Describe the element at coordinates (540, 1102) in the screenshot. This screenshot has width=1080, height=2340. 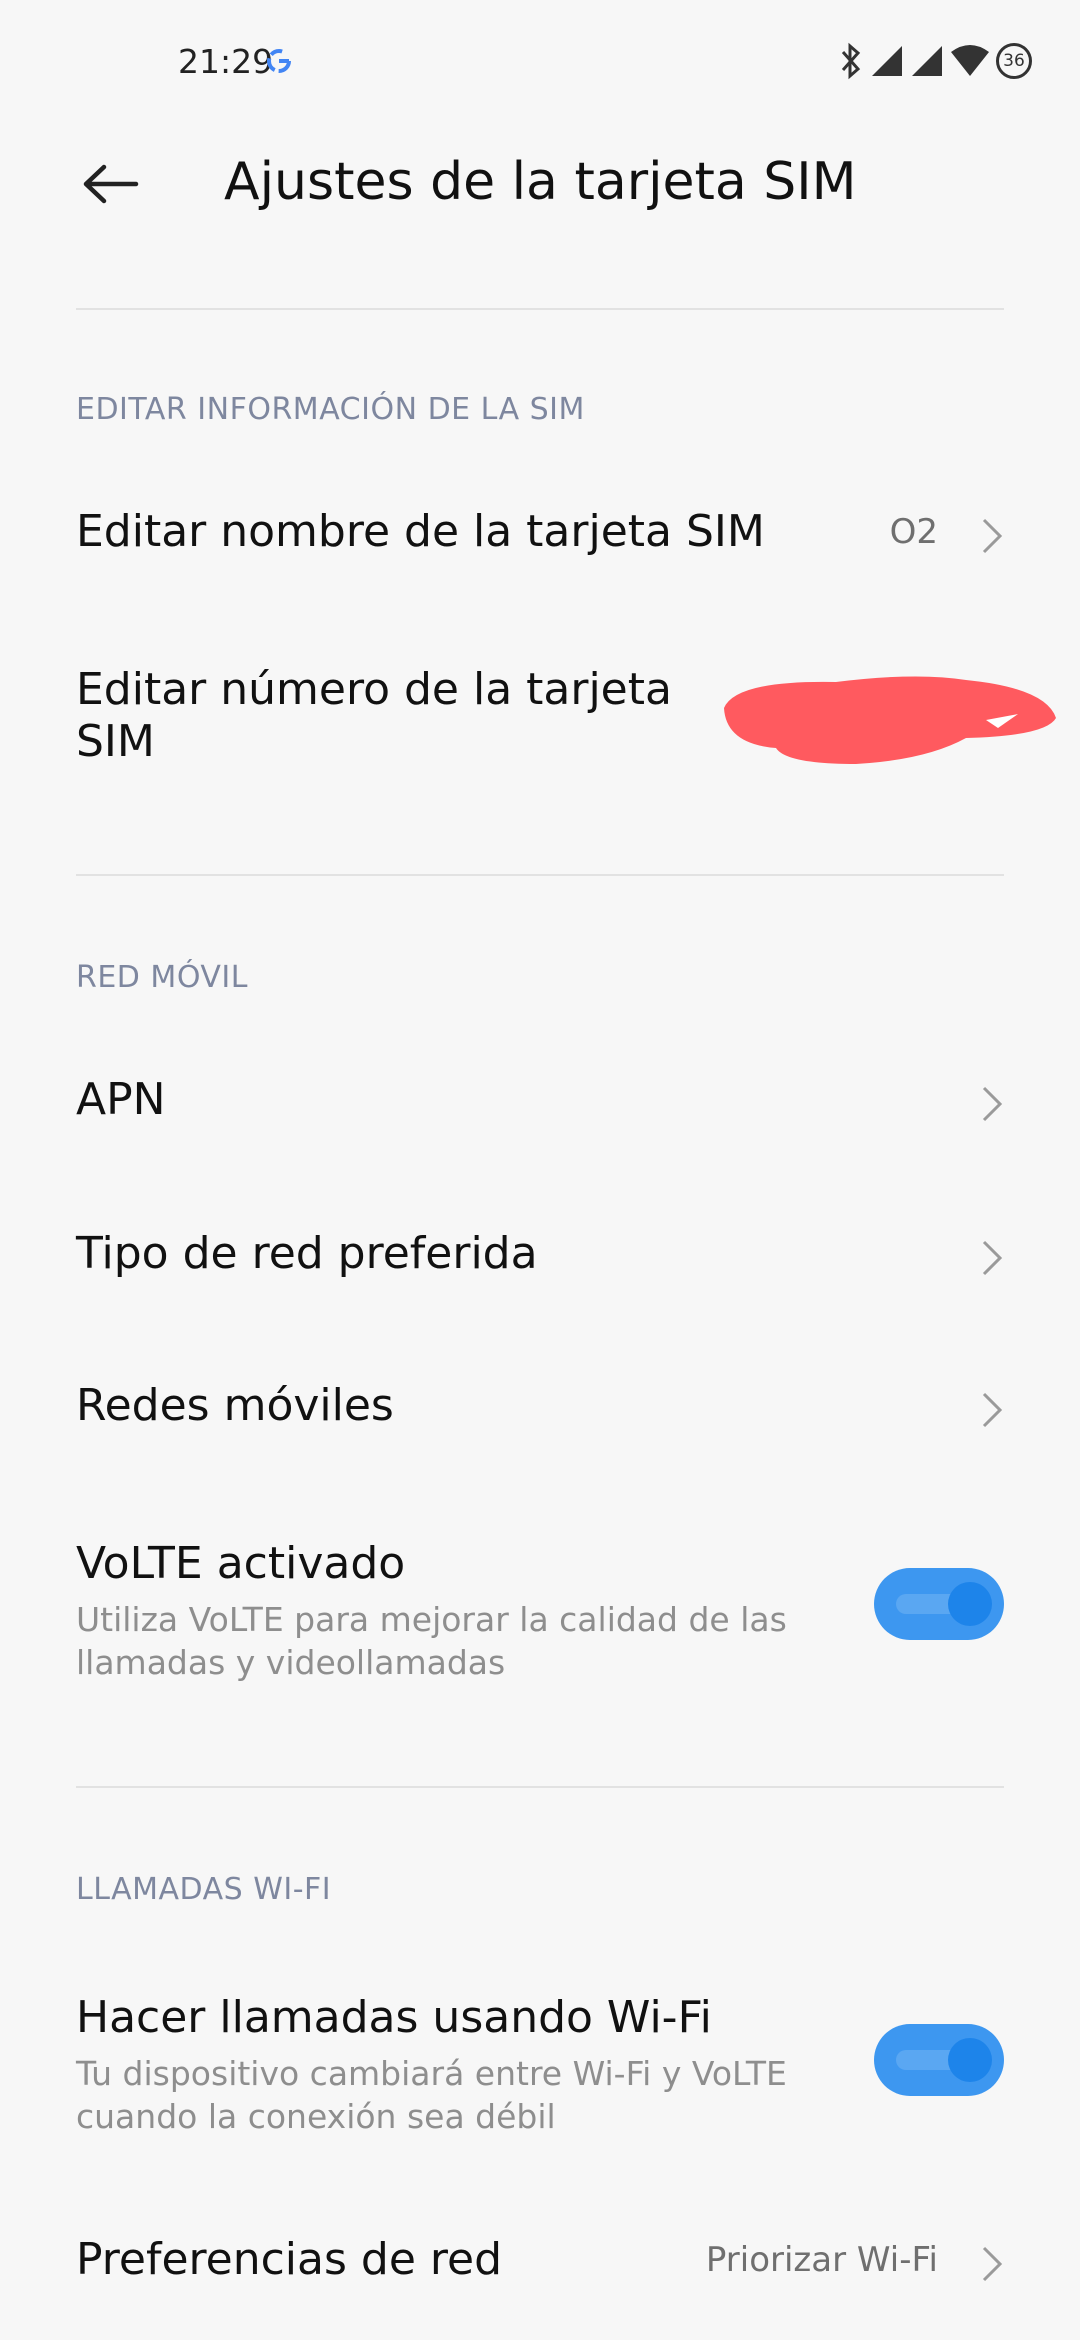
I see `apn-item: APN` at that location.